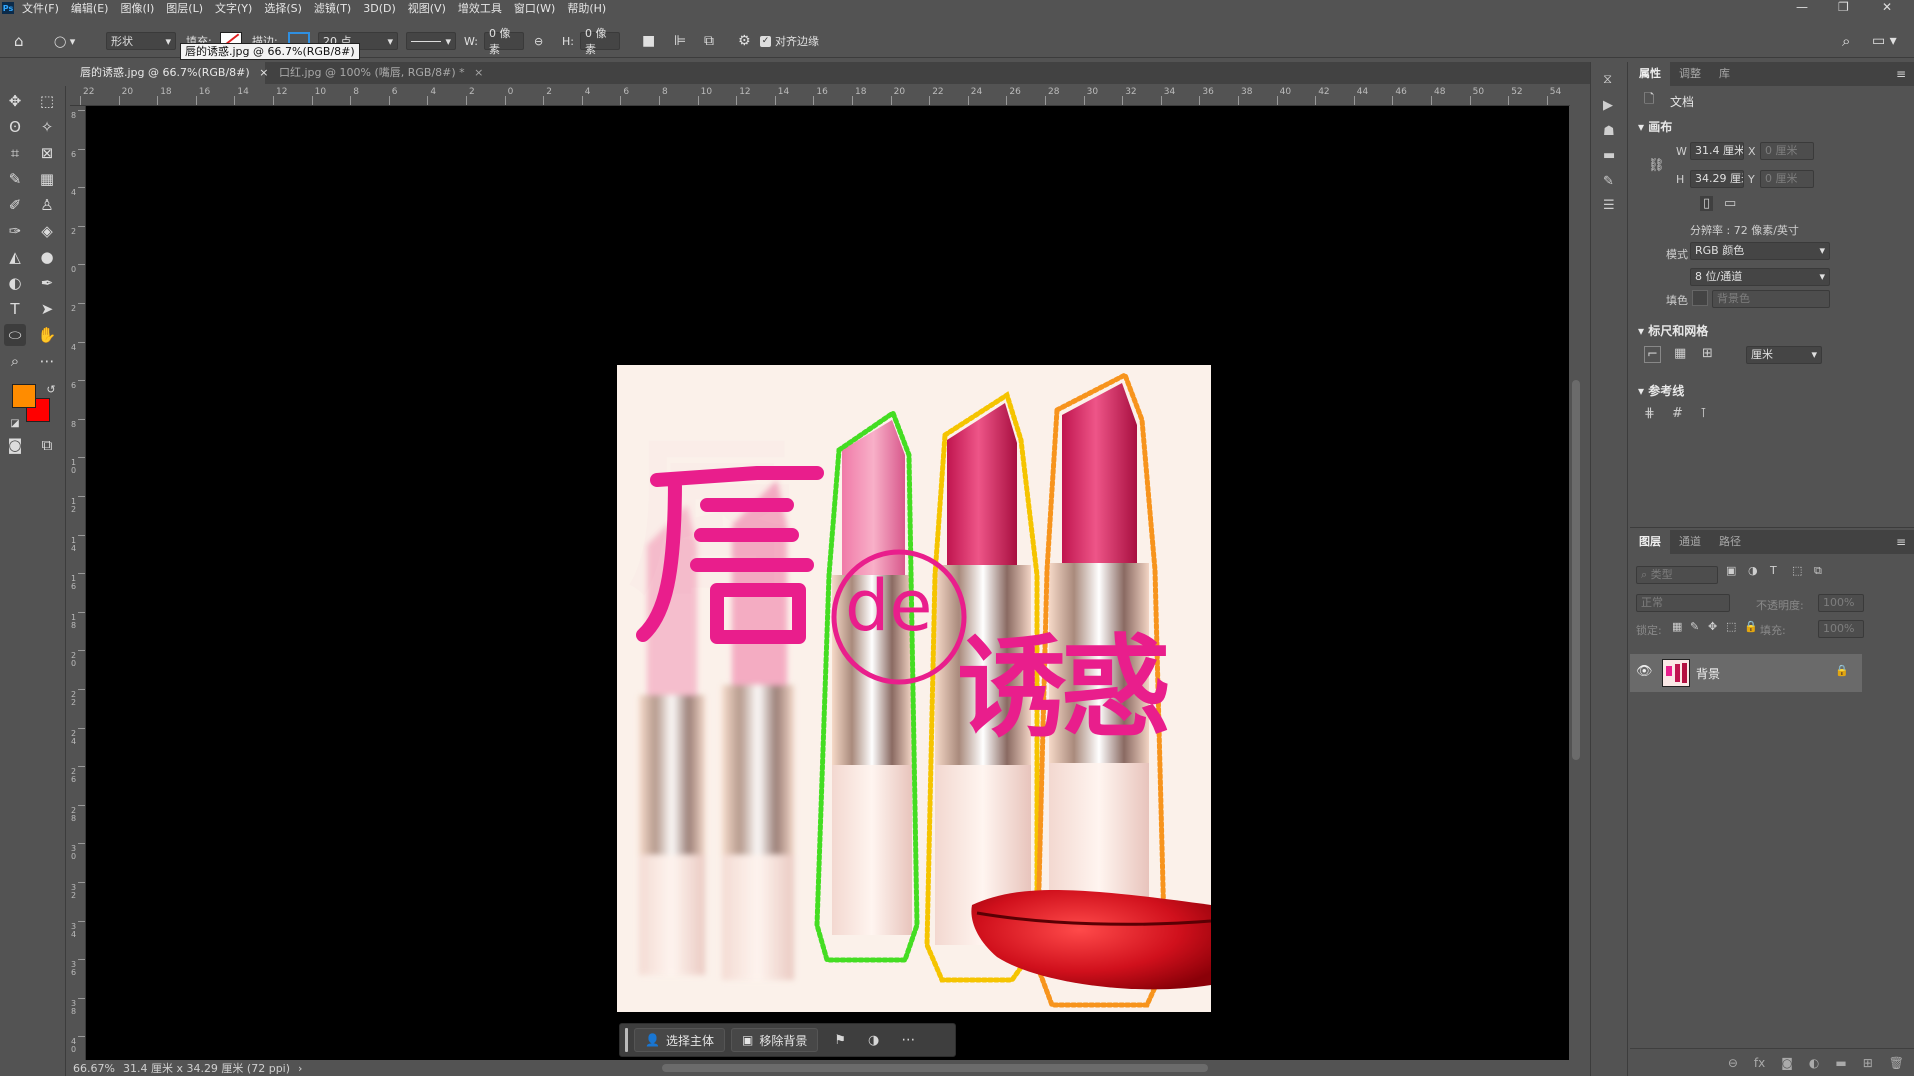 The image size is (1914, 1076). What do you see at coordinates (1797, 570) in the screenshot?
I see `filter-shape-icon: ⬚` at bounding box center [1797, 570].